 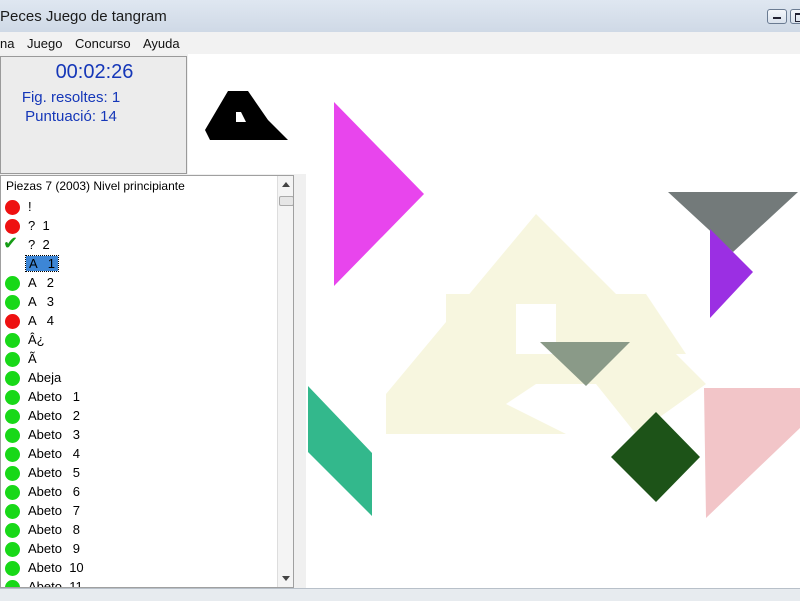 I want to click on list-item: A 4, so click(x=138, y=321).